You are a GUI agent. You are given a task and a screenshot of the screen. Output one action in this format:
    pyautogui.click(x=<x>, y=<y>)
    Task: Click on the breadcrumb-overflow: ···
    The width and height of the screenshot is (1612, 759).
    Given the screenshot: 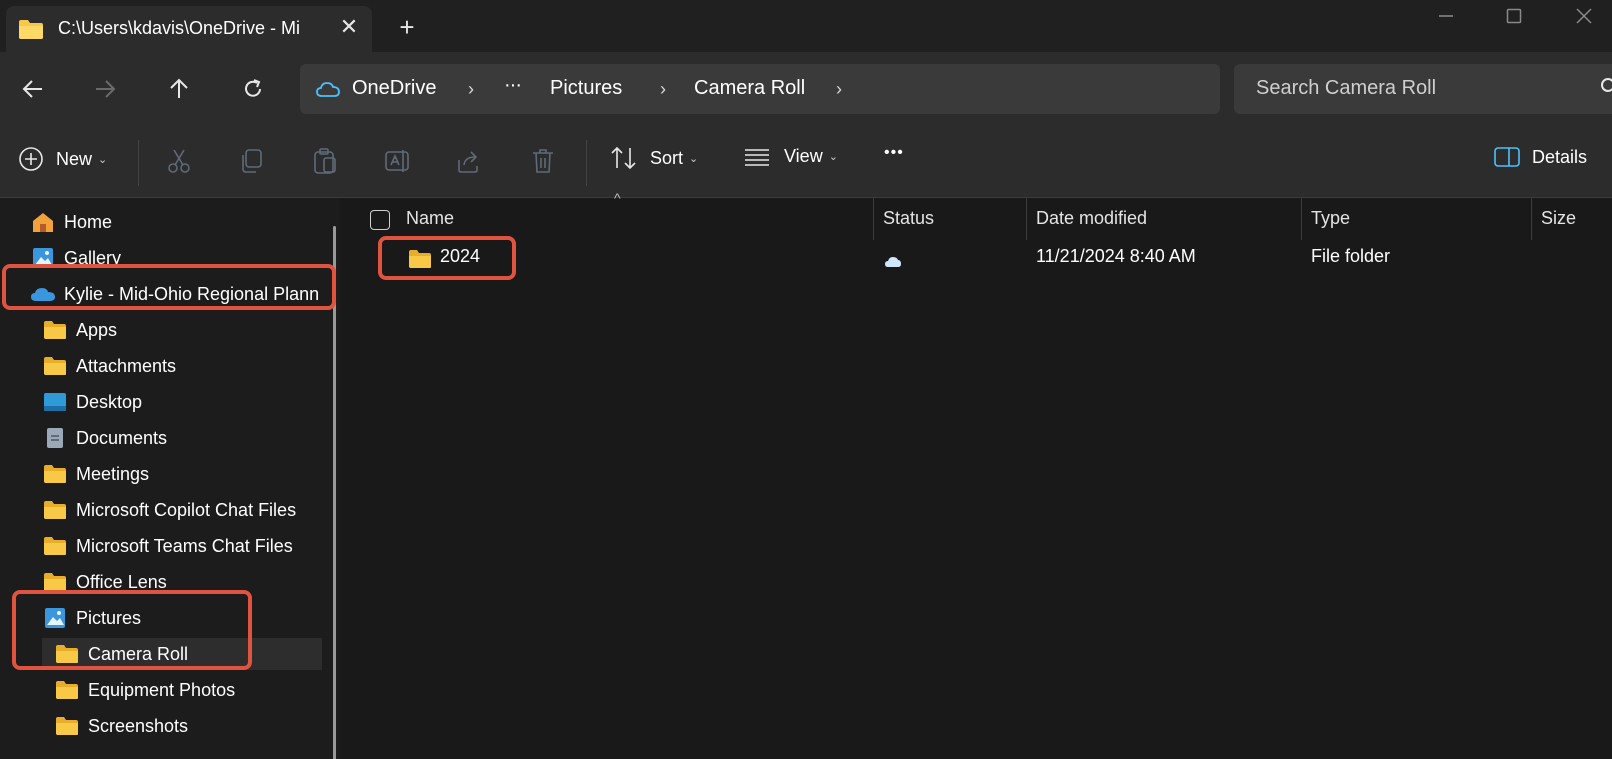 What is the action you would take?
    pyautogui.click(x=513, y=85)
    